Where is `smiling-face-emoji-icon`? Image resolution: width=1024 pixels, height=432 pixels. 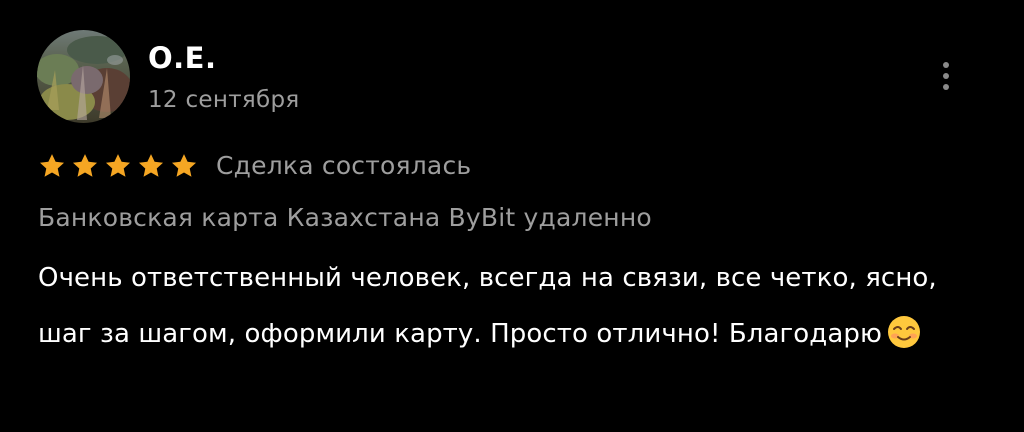
smiling-face-emoji-icon is located at coordinates (904, 332).